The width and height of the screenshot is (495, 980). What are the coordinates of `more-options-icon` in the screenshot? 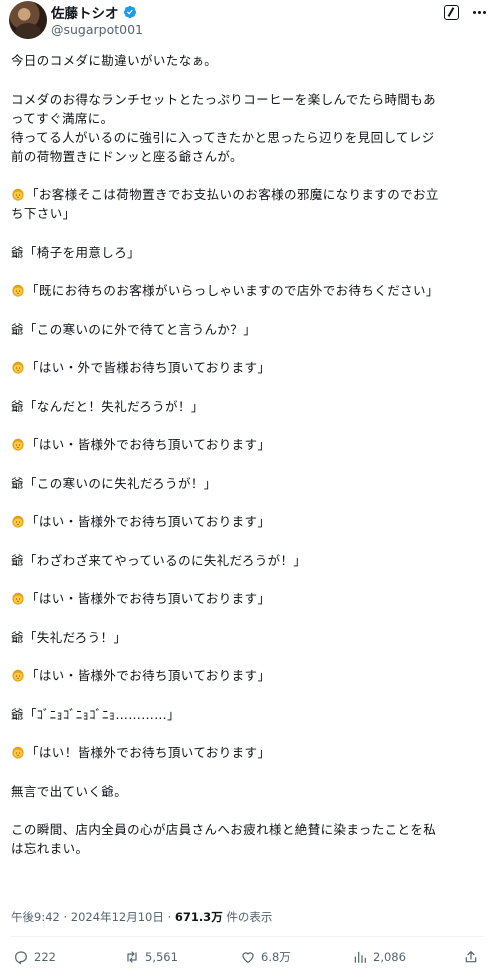 It's located at (479, 12).